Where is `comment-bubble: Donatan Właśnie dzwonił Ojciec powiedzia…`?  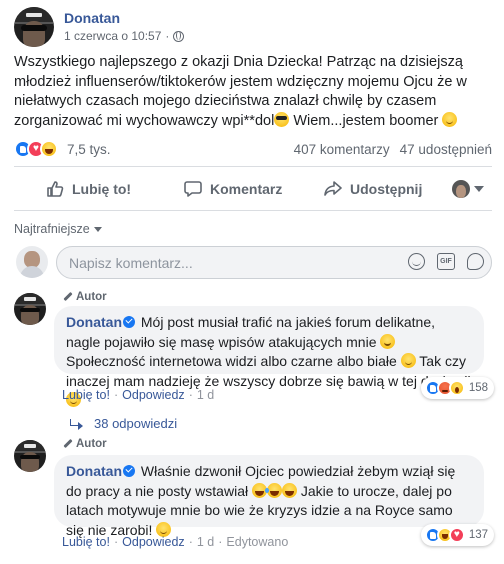 comment-bubble: Donatan Właśnie dzwonił Ojciec powiedzia… is located at coordinates (269, 496).